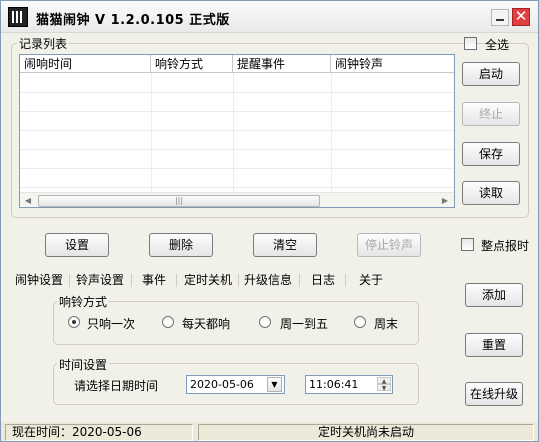  What do you see at coordinates (85, 64) in the screenshot?
I see `column-header-alarm-time: 闹响时间` at bounding box center [85, 64].